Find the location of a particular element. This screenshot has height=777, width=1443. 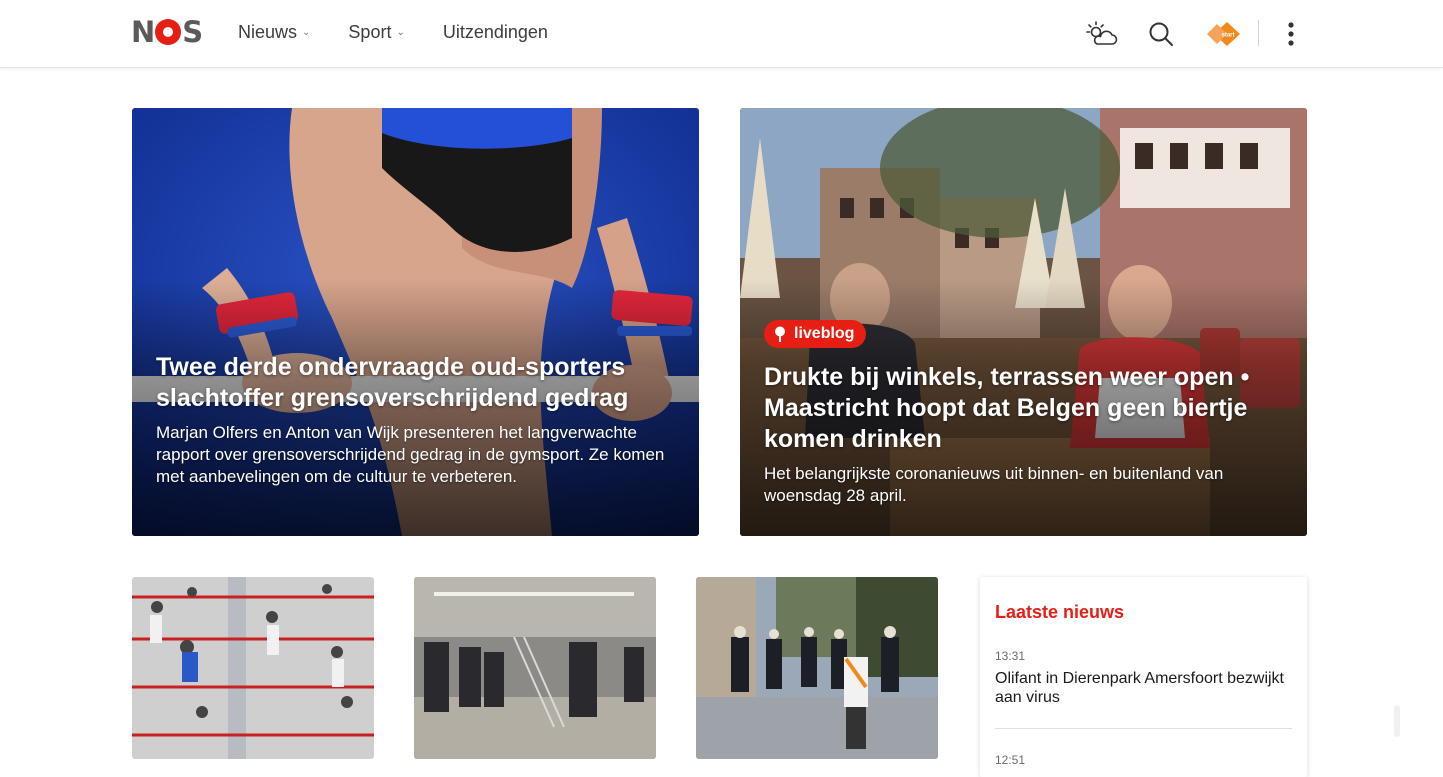

scroll-indicator is located at coordinates (1397, 721).